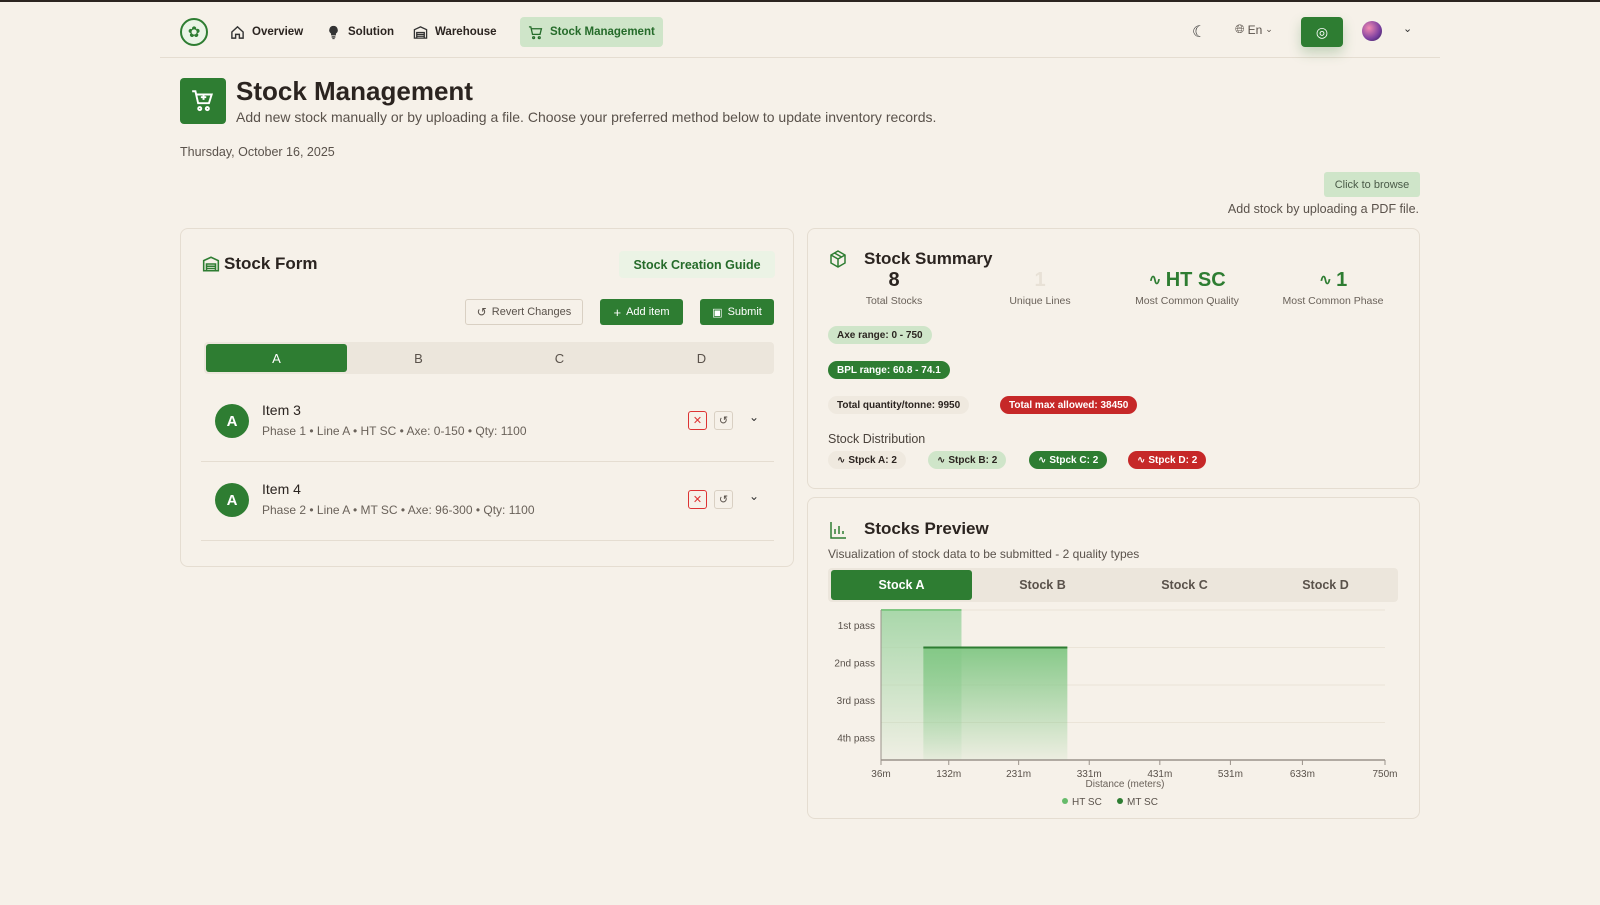 The image size is (1600, 905). I want to click on chart-icon, so click(838, 530).